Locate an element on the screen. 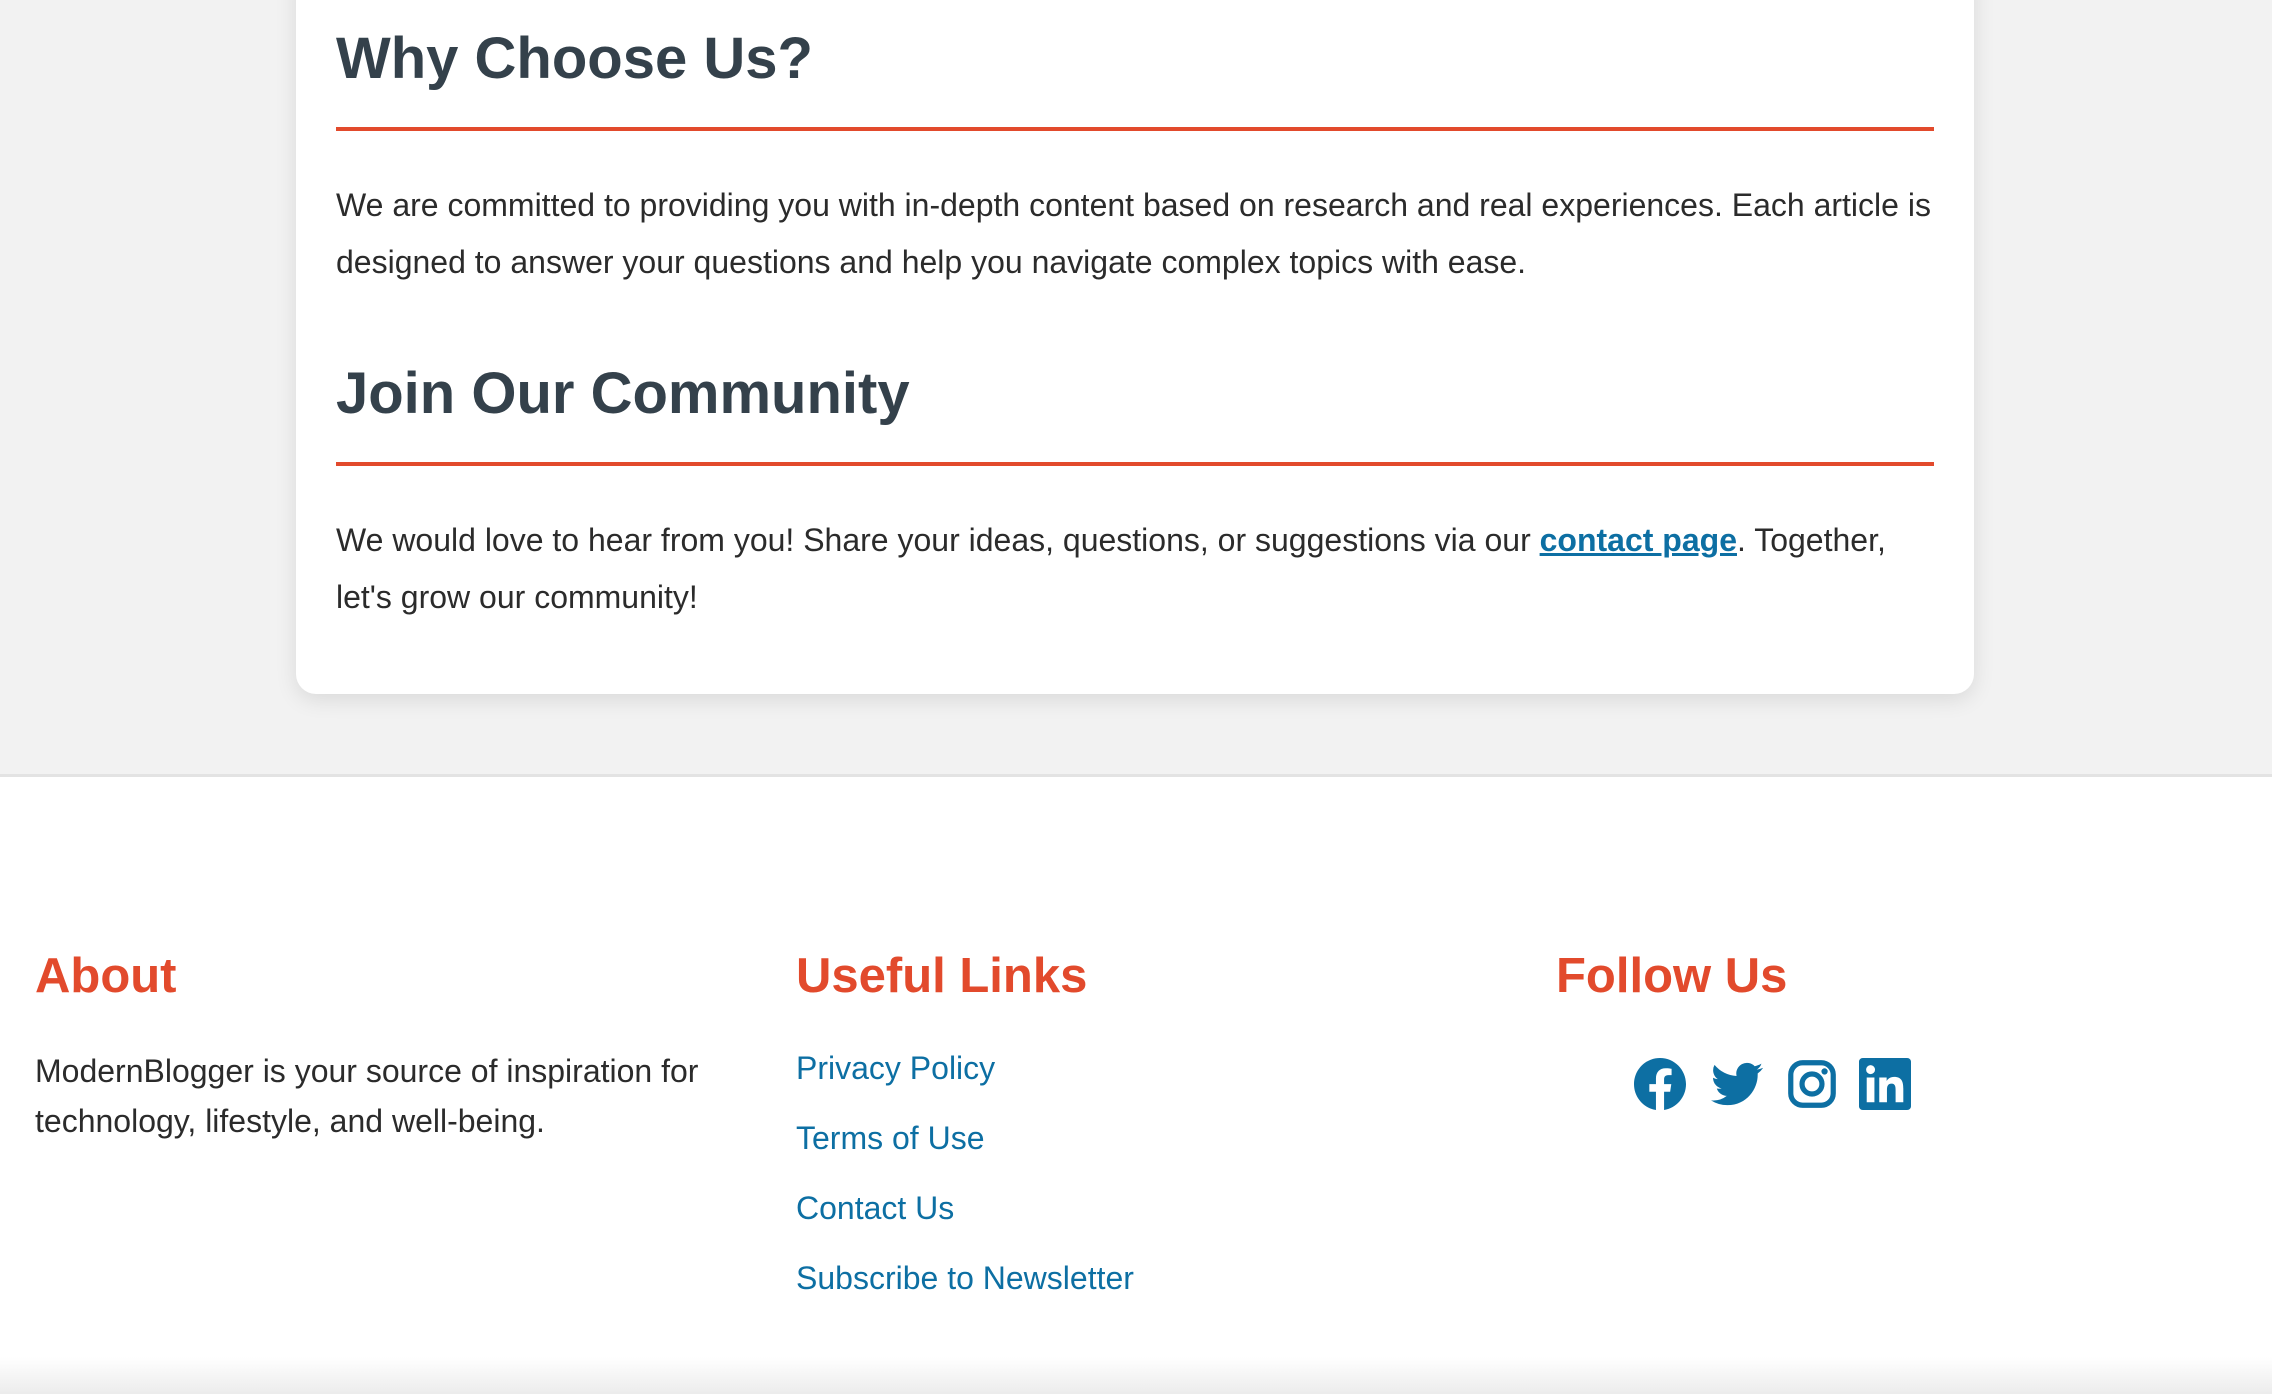  linkedin-icon-graphic is located at coordinates (1885, 1084).